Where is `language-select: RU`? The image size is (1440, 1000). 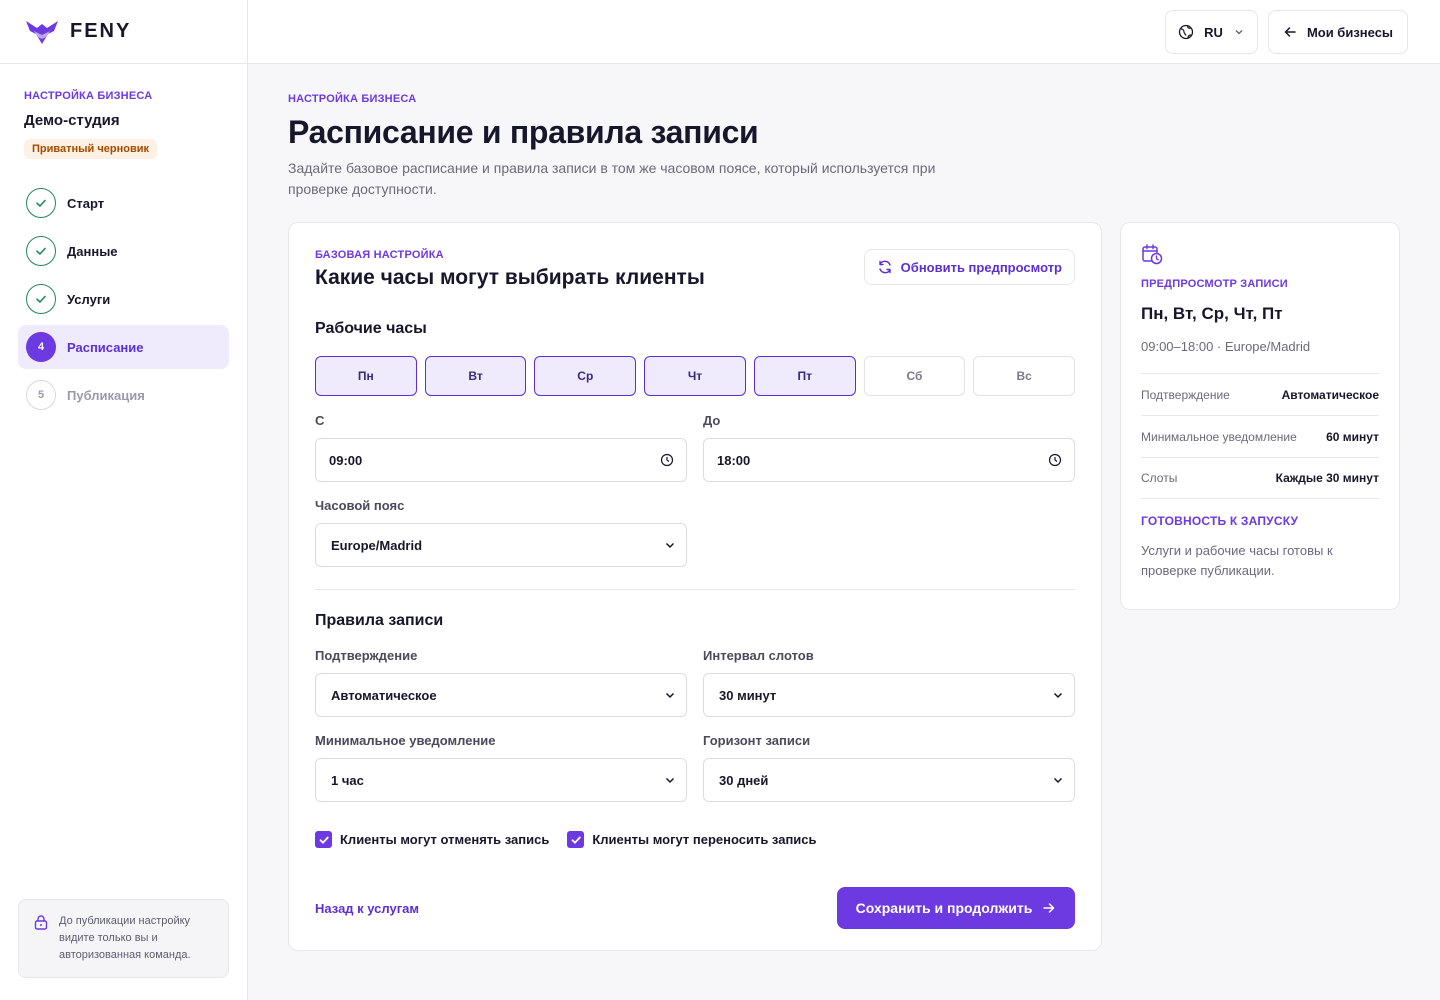 language-select: RU is located at coordinates (1211, 32).